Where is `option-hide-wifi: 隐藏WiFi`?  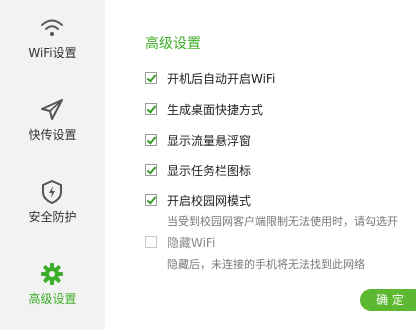 option-hide-wifi: 隐藏WiFi is located at coordinates (180, 242).